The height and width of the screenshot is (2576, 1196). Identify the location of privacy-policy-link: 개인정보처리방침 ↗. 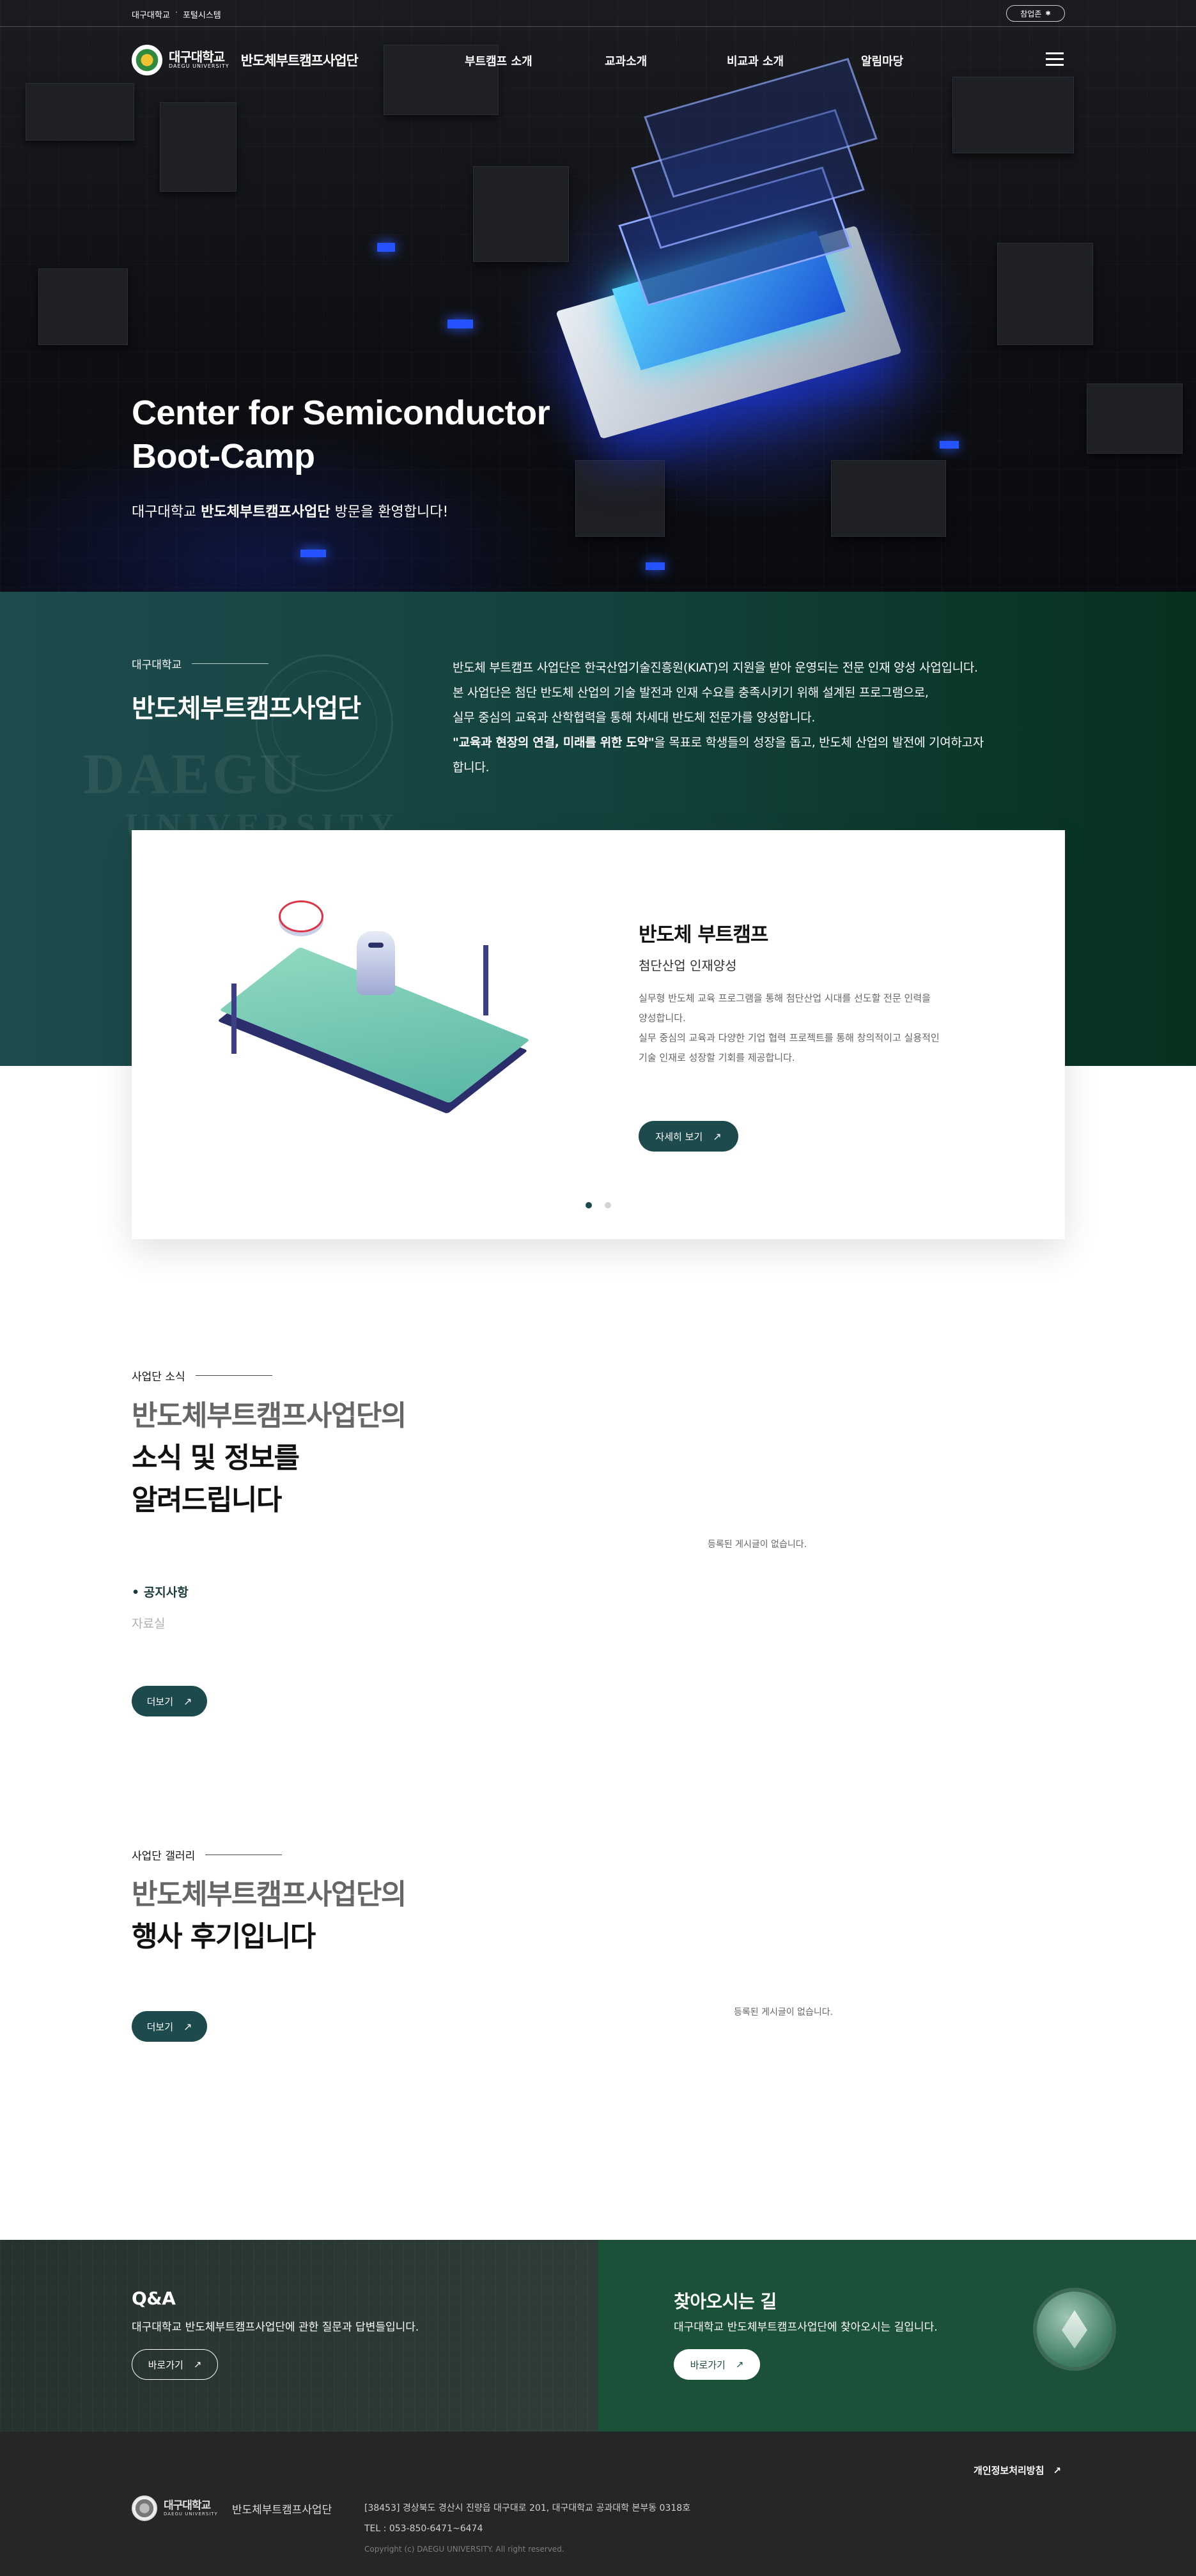
(1017, 2470).